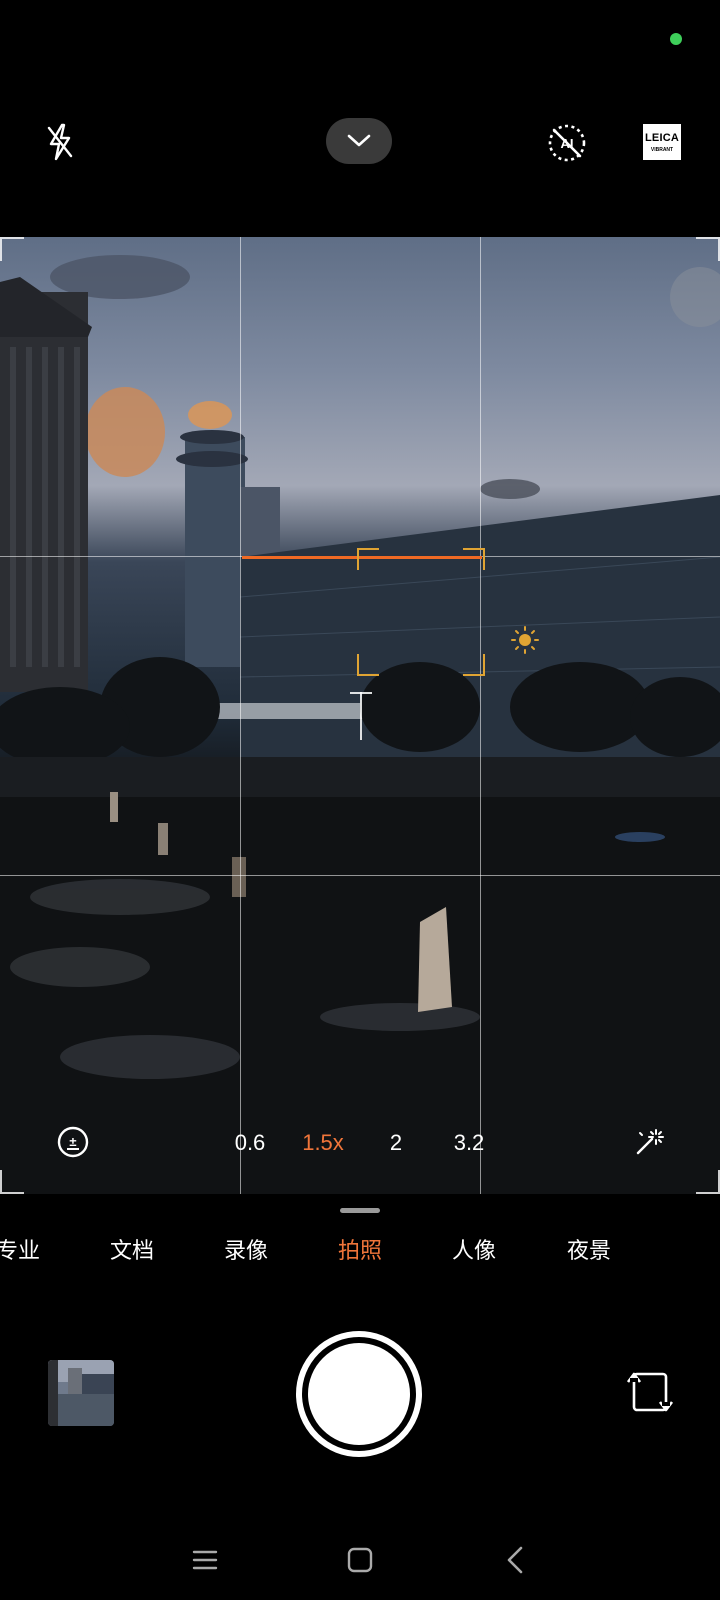  I want to click on exposure-slider-tick, so click(361, 693).